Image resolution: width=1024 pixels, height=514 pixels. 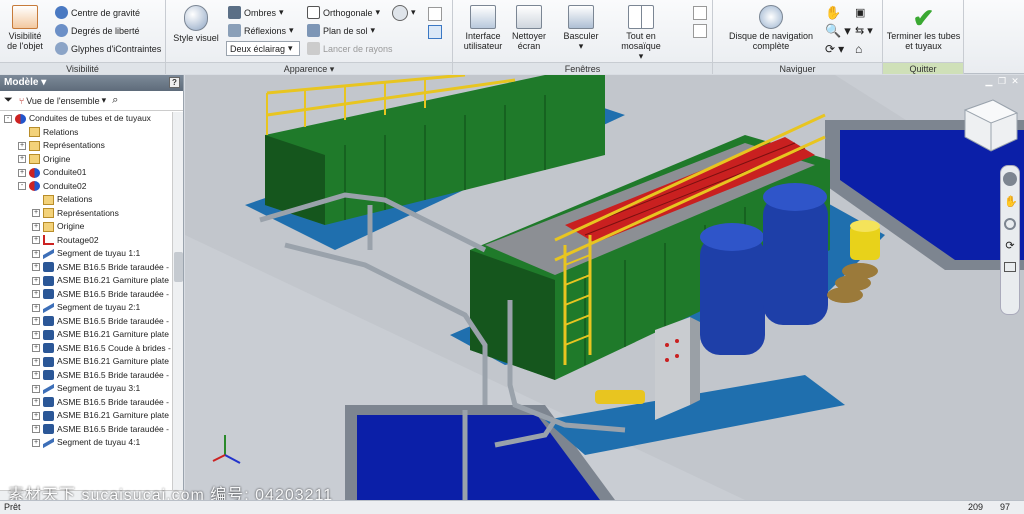 I want to click on shadows-label: Ombres, so click(x=260, y=12).